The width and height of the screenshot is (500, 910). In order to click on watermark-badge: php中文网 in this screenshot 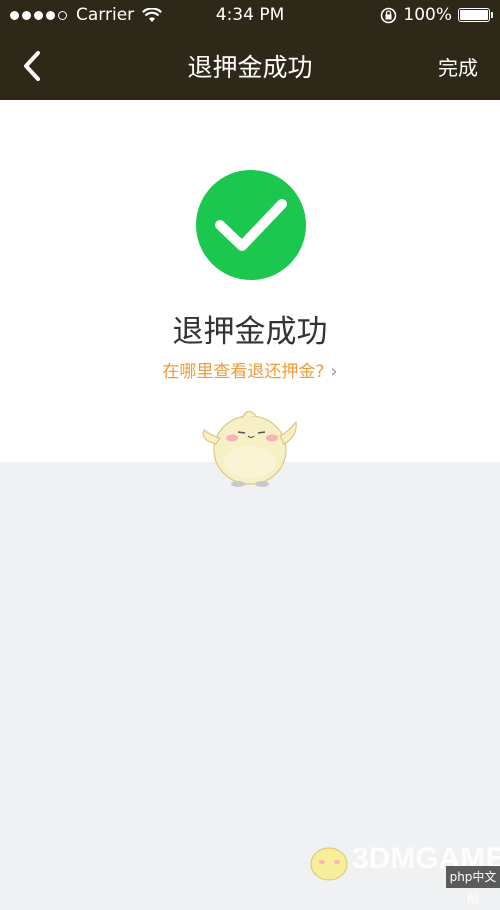, I will do `click(473, 886)`.